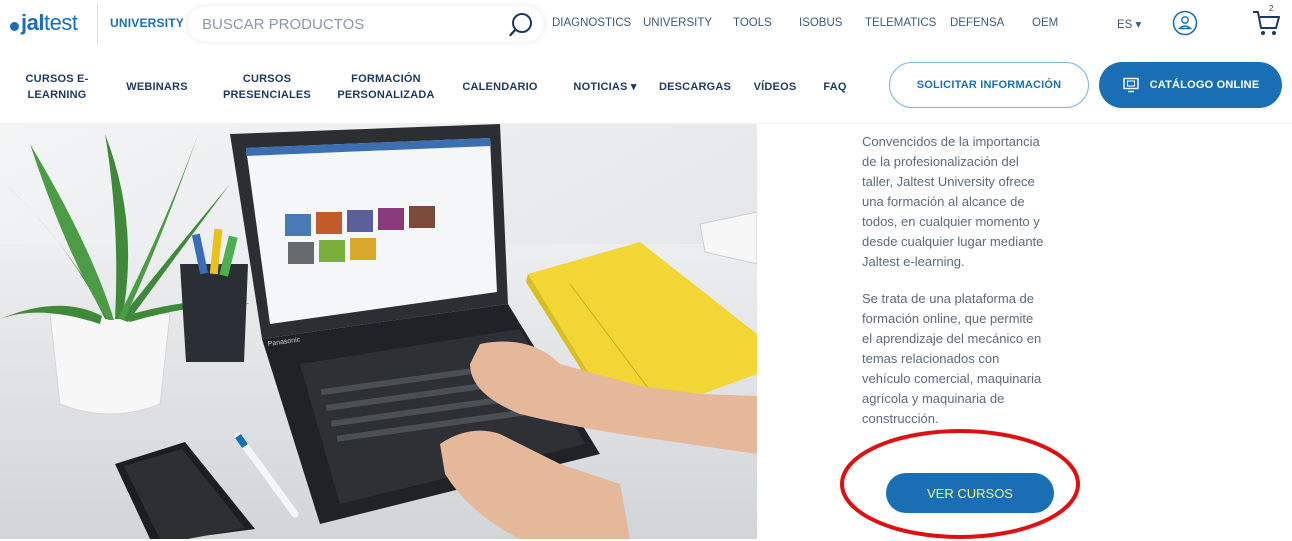 The width and height of the screenshot is (1292, 541). I want to click on text-line: vehículo comercial, maquinaria, so click(952, 378).